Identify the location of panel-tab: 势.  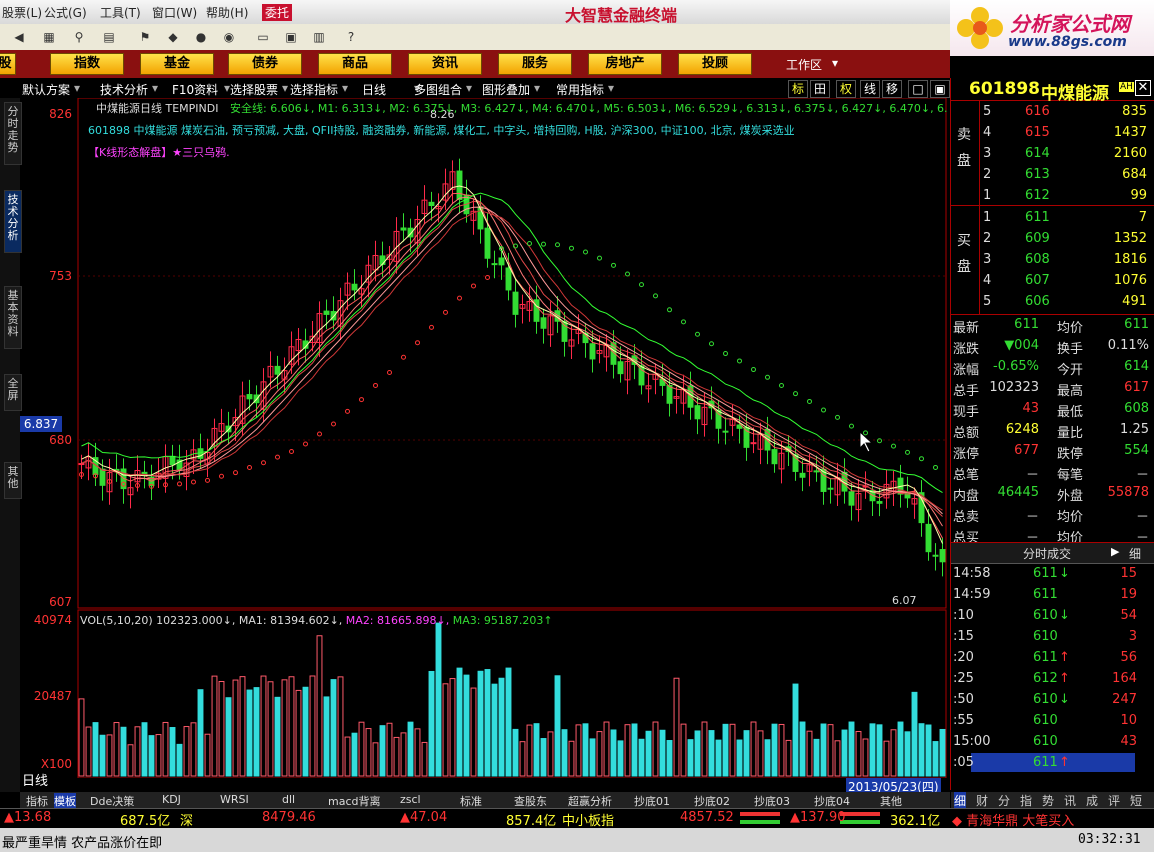
(1048, 800).